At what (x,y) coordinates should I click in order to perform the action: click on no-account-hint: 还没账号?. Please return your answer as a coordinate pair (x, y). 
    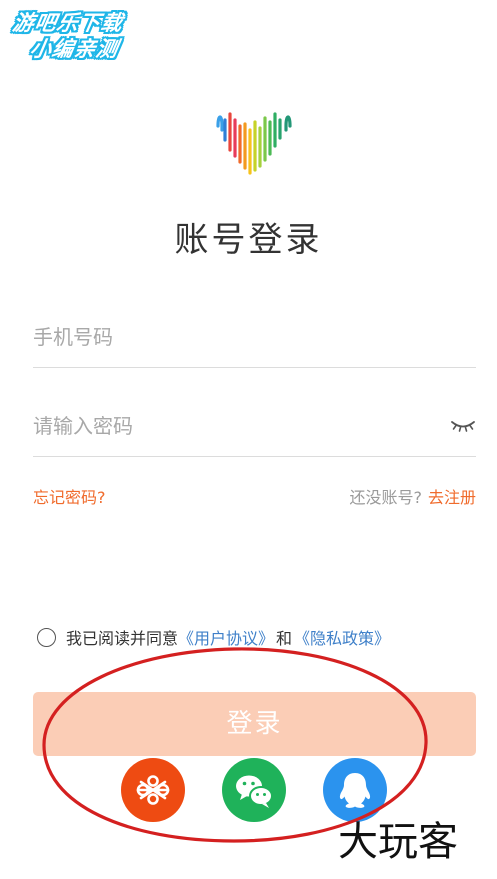
    Looking at the image, I should click on (385, 497).